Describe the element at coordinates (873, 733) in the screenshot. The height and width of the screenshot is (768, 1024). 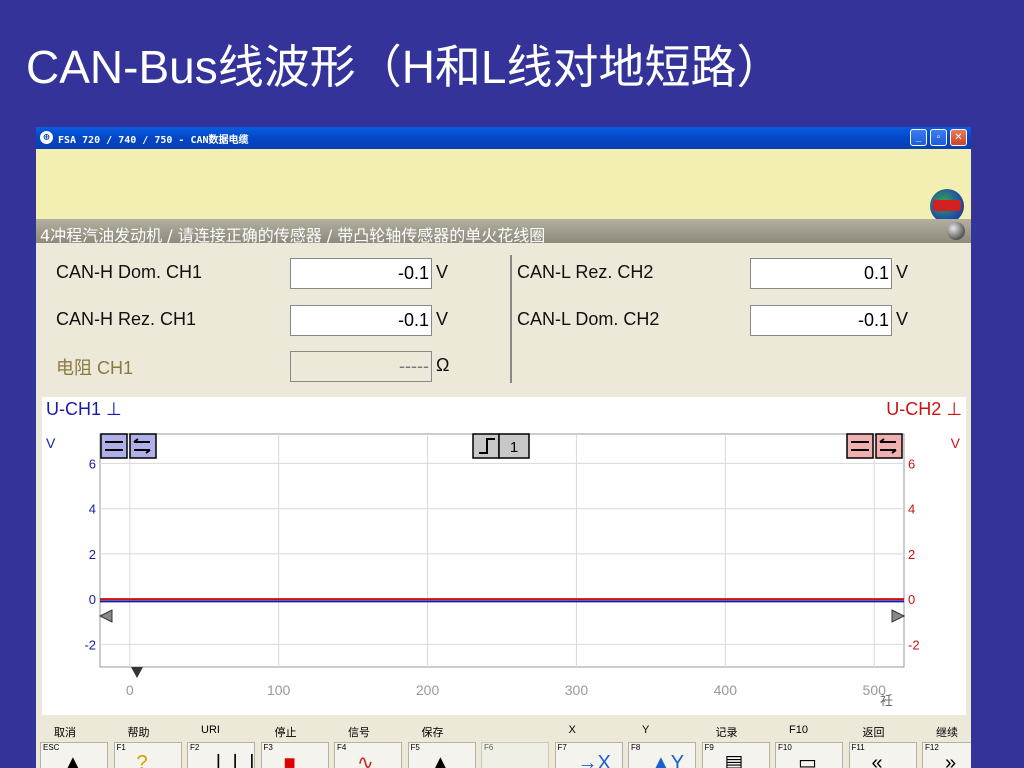
I see `fkey-label: 返回` at that location.